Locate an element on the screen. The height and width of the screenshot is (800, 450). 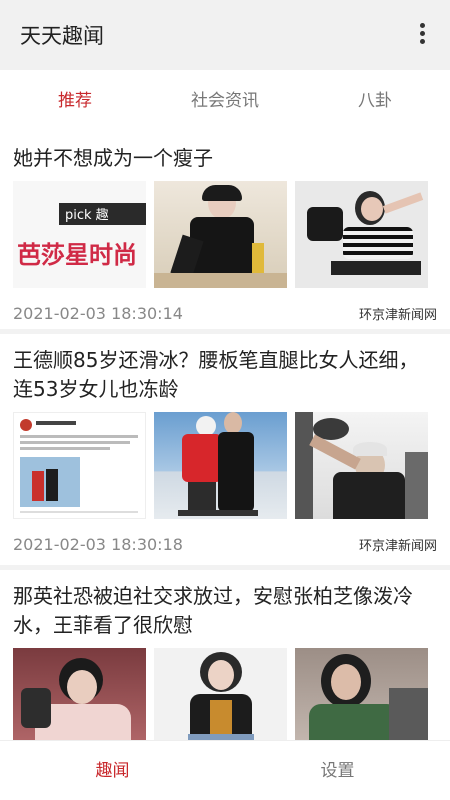
tab-recommend: 推荐 is located at coordinates (75, 101).